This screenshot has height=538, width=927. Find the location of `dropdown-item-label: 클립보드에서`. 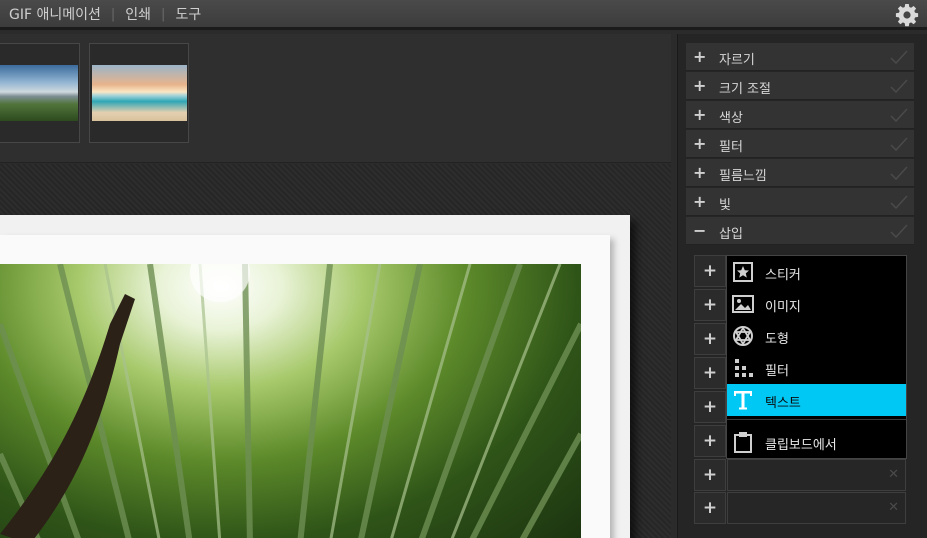

dropdown-item-label: 클립보드에서 is located at coordinates (801, 445).